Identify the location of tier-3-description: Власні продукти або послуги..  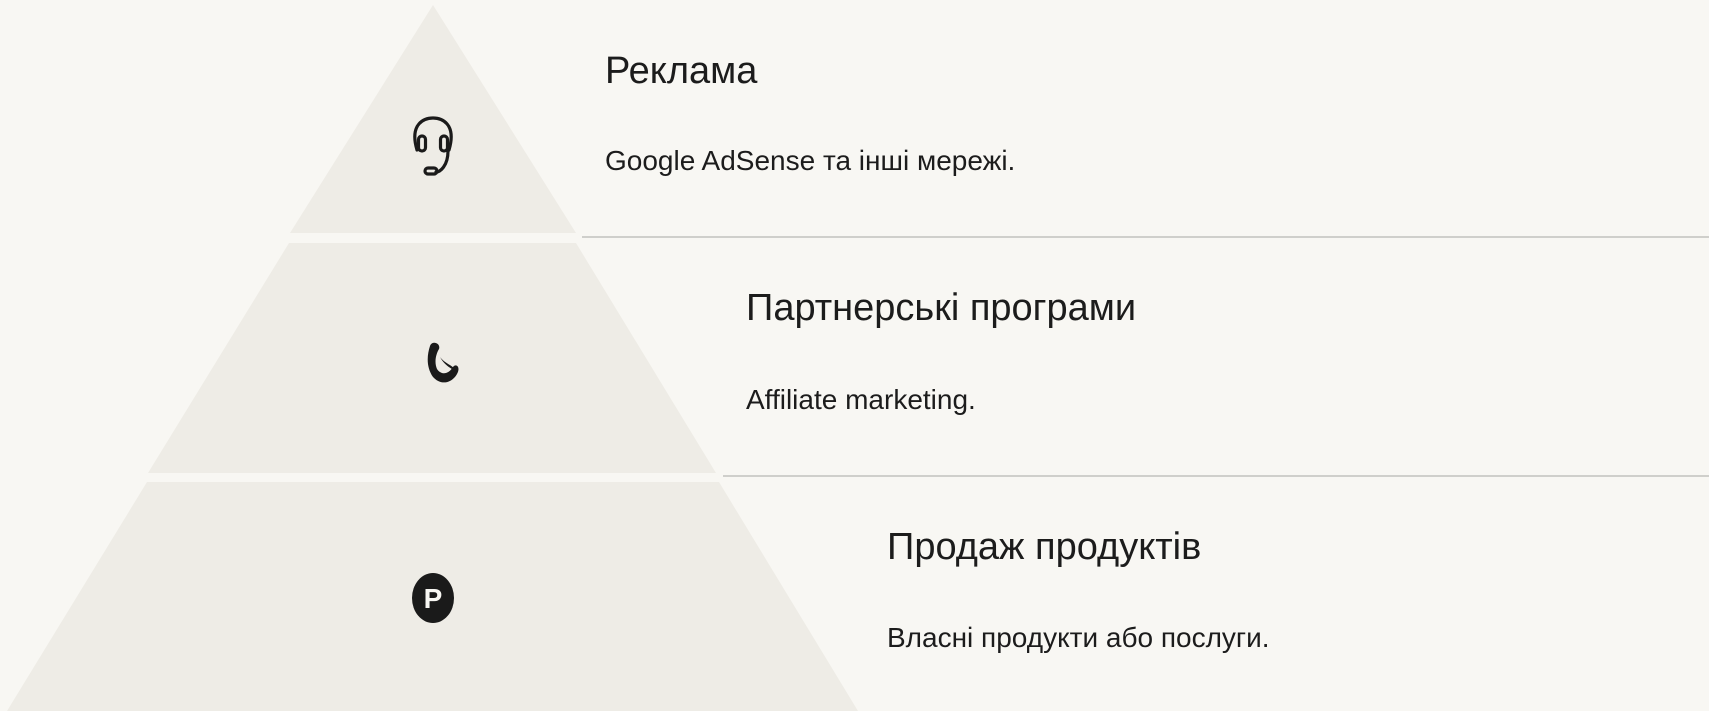
(1078, 637).